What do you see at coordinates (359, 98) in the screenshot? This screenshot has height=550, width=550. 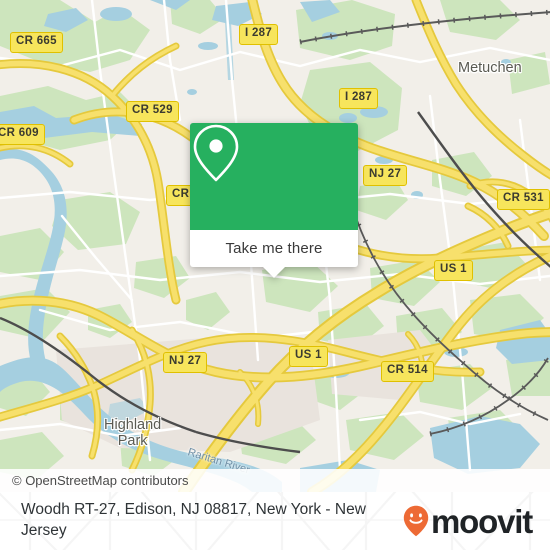 I see `road-shield-i287-b: I 287` at bounding box center [359, 98].